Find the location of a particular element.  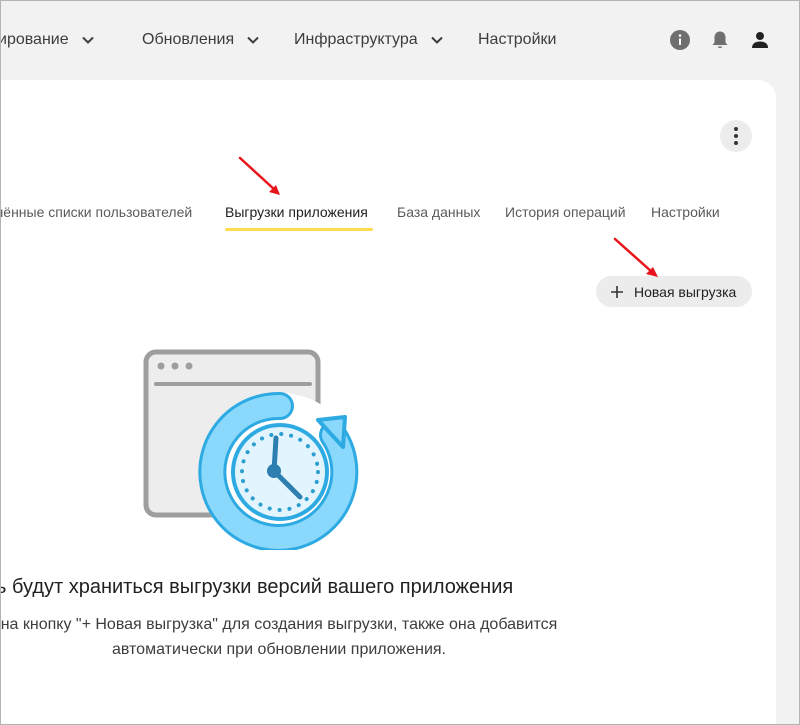

tab-database: База данных is located at coordinates (438, 214).